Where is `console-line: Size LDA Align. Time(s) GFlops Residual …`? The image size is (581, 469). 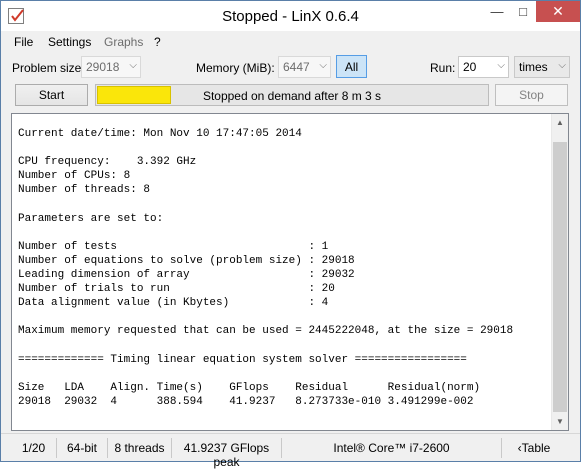
console-line: Size LDA Align. Time(s) GFlops Residual … is located at coordinates (249, 387).